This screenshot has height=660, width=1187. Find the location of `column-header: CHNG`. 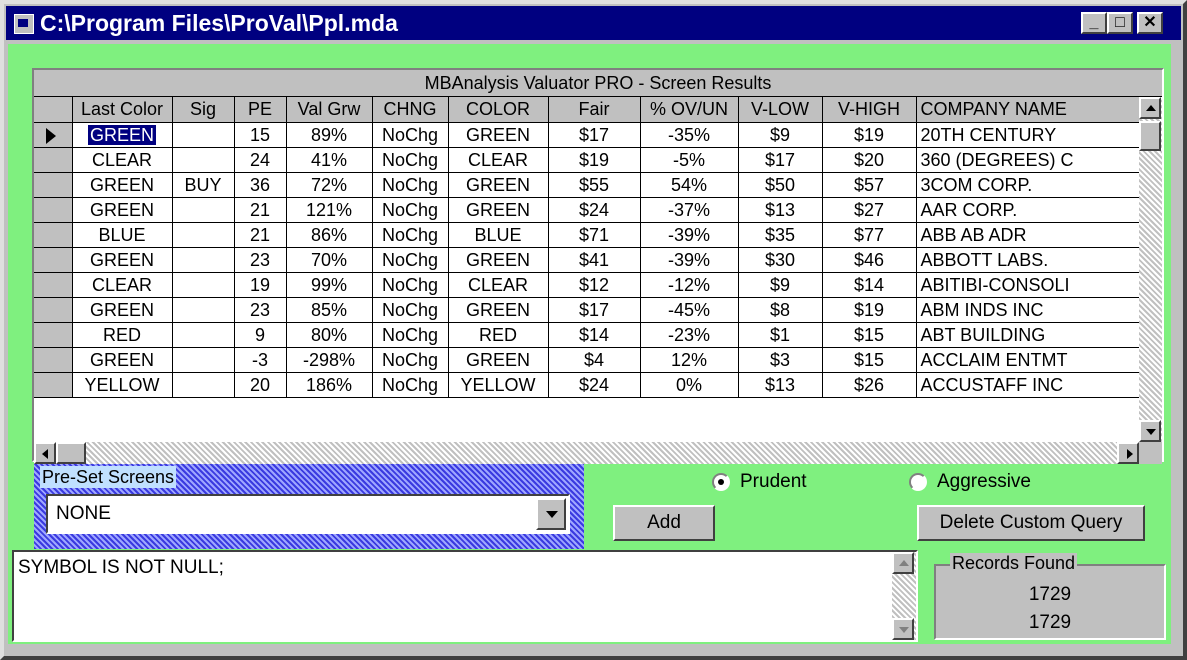

column-header: CHNG is located at coordinates (410, 110).